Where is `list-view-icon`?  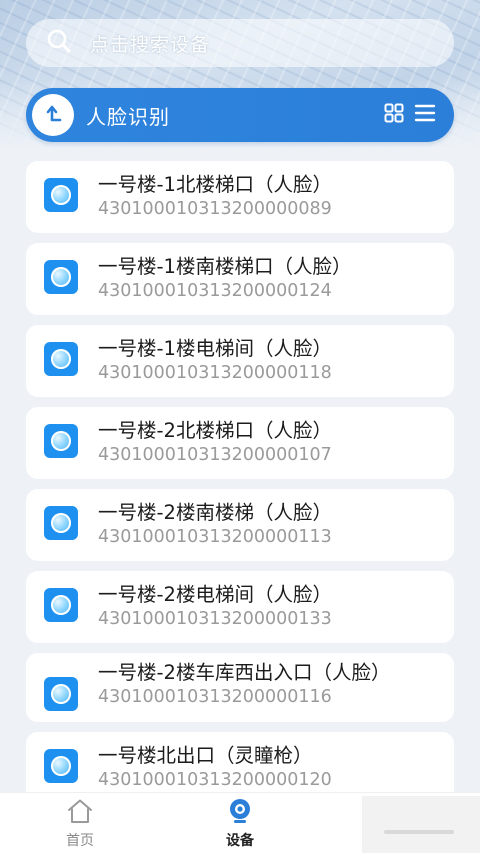
list-view-icon is located at coordinates (425, 115).